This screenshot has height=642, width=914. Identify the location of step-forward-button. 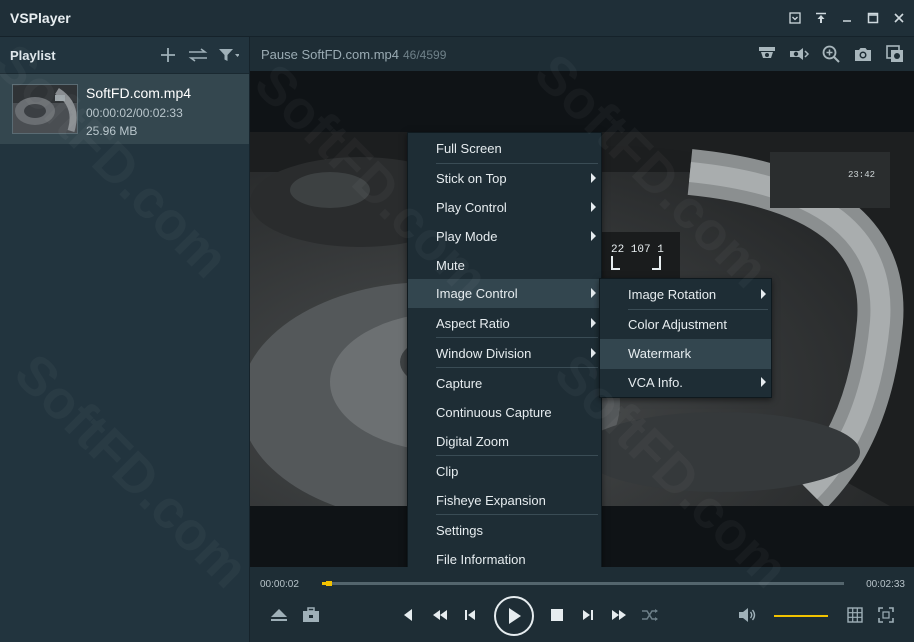
(588, 615).